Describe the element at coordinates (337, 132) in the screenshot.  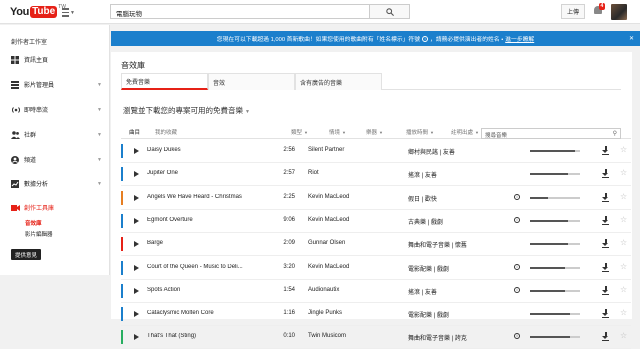
I see `mood-dropdown: 情境 ▼` at that location.